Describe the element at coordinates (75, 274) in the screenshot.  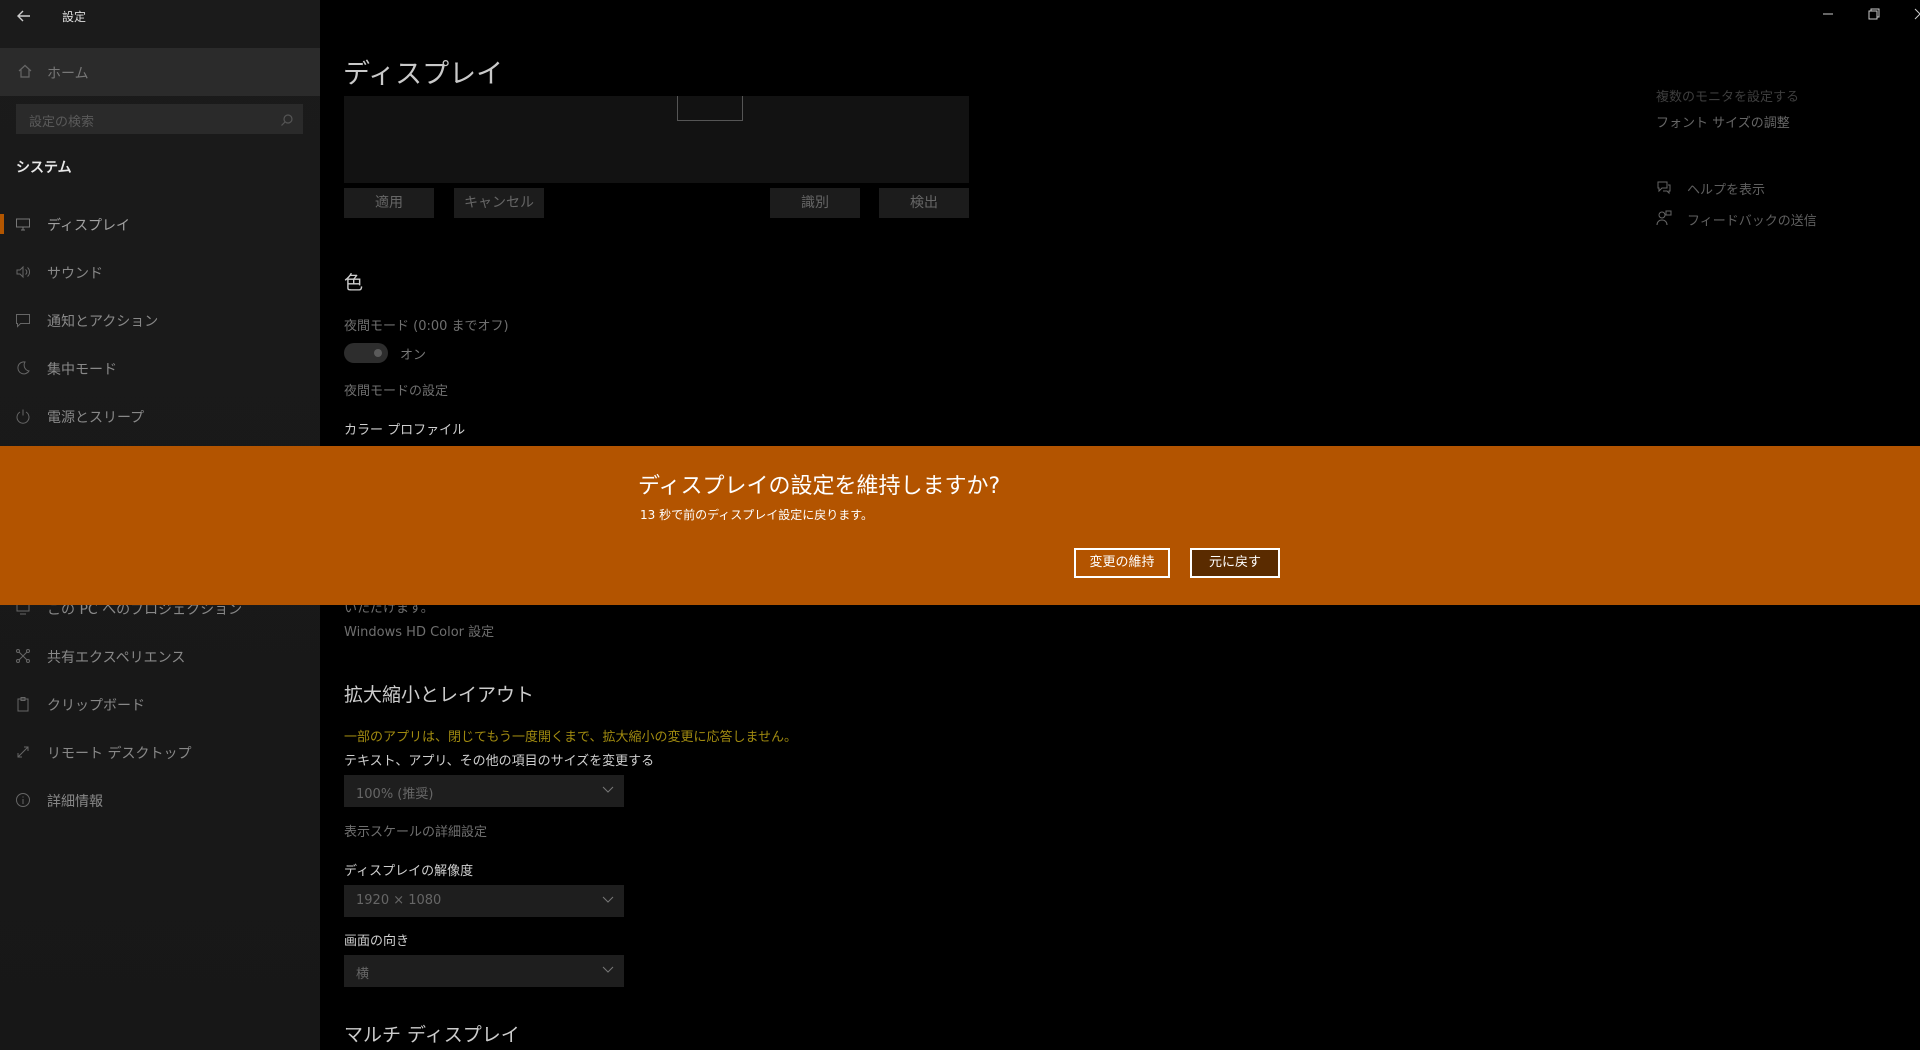
I see `sidebar-item-label: サウンド` at that location.